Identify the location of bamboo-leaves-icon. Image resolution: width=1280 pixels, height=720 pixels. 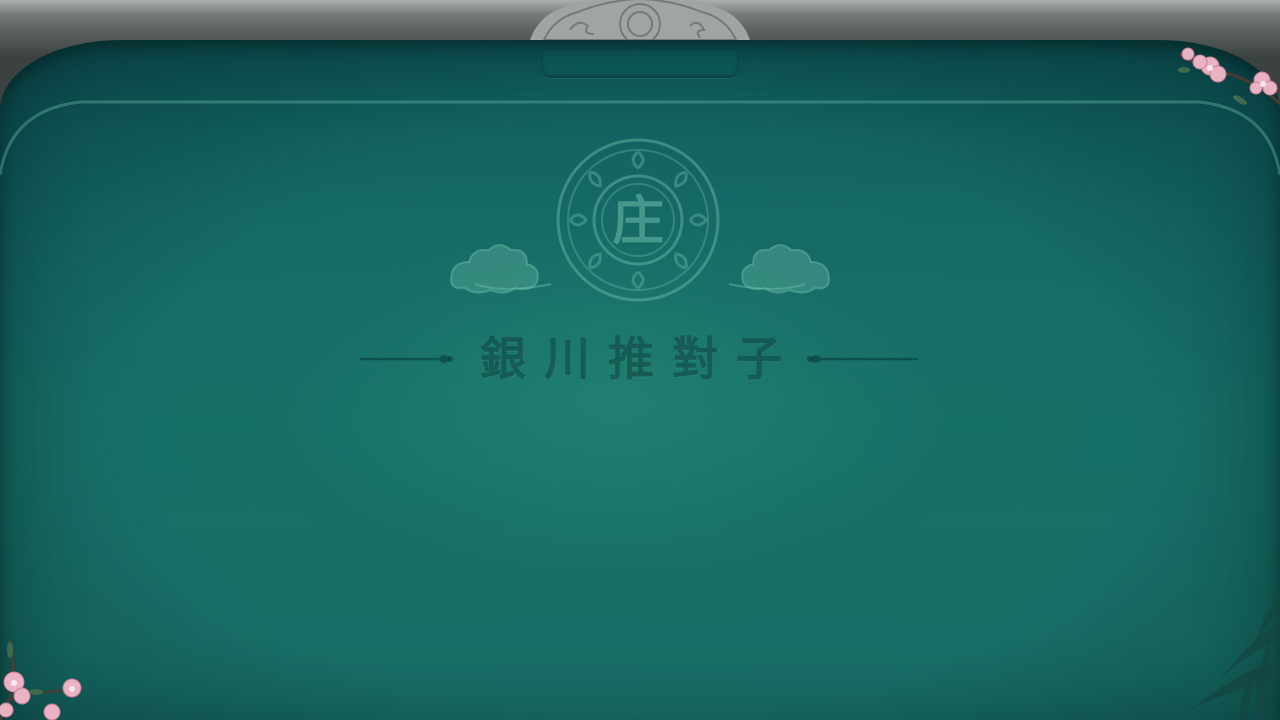
(1235, 655).